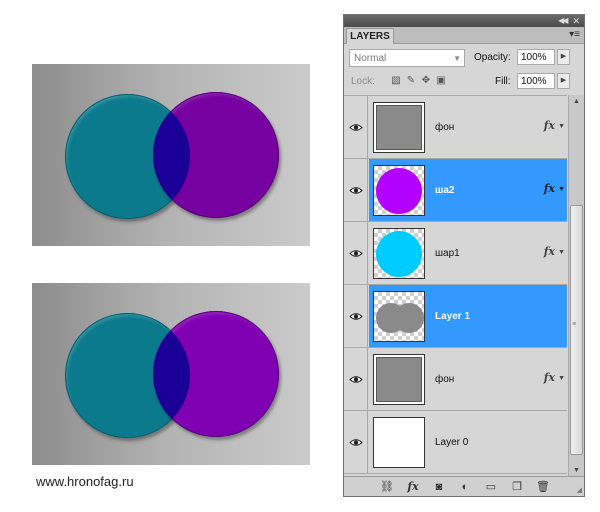  I want to click on lock-icons: ▧ ✎ ✥ ▣, so click(418, 81).